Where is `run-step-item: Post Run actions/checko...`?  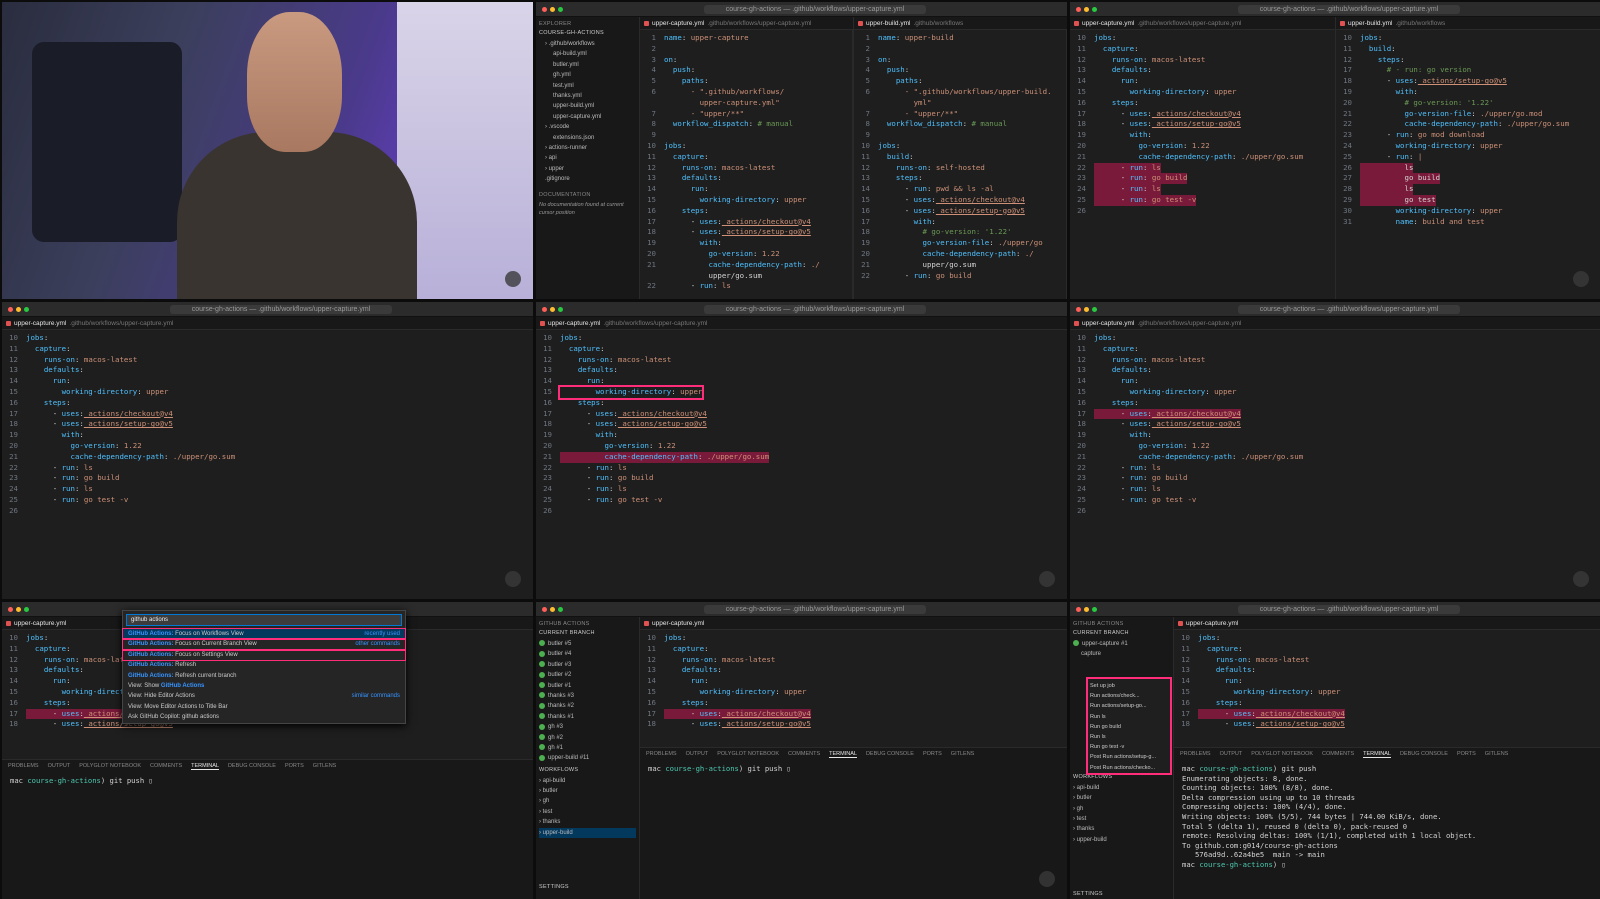 run-step-item: Post Run actions/checko... is located at coordinates (1129, 768).